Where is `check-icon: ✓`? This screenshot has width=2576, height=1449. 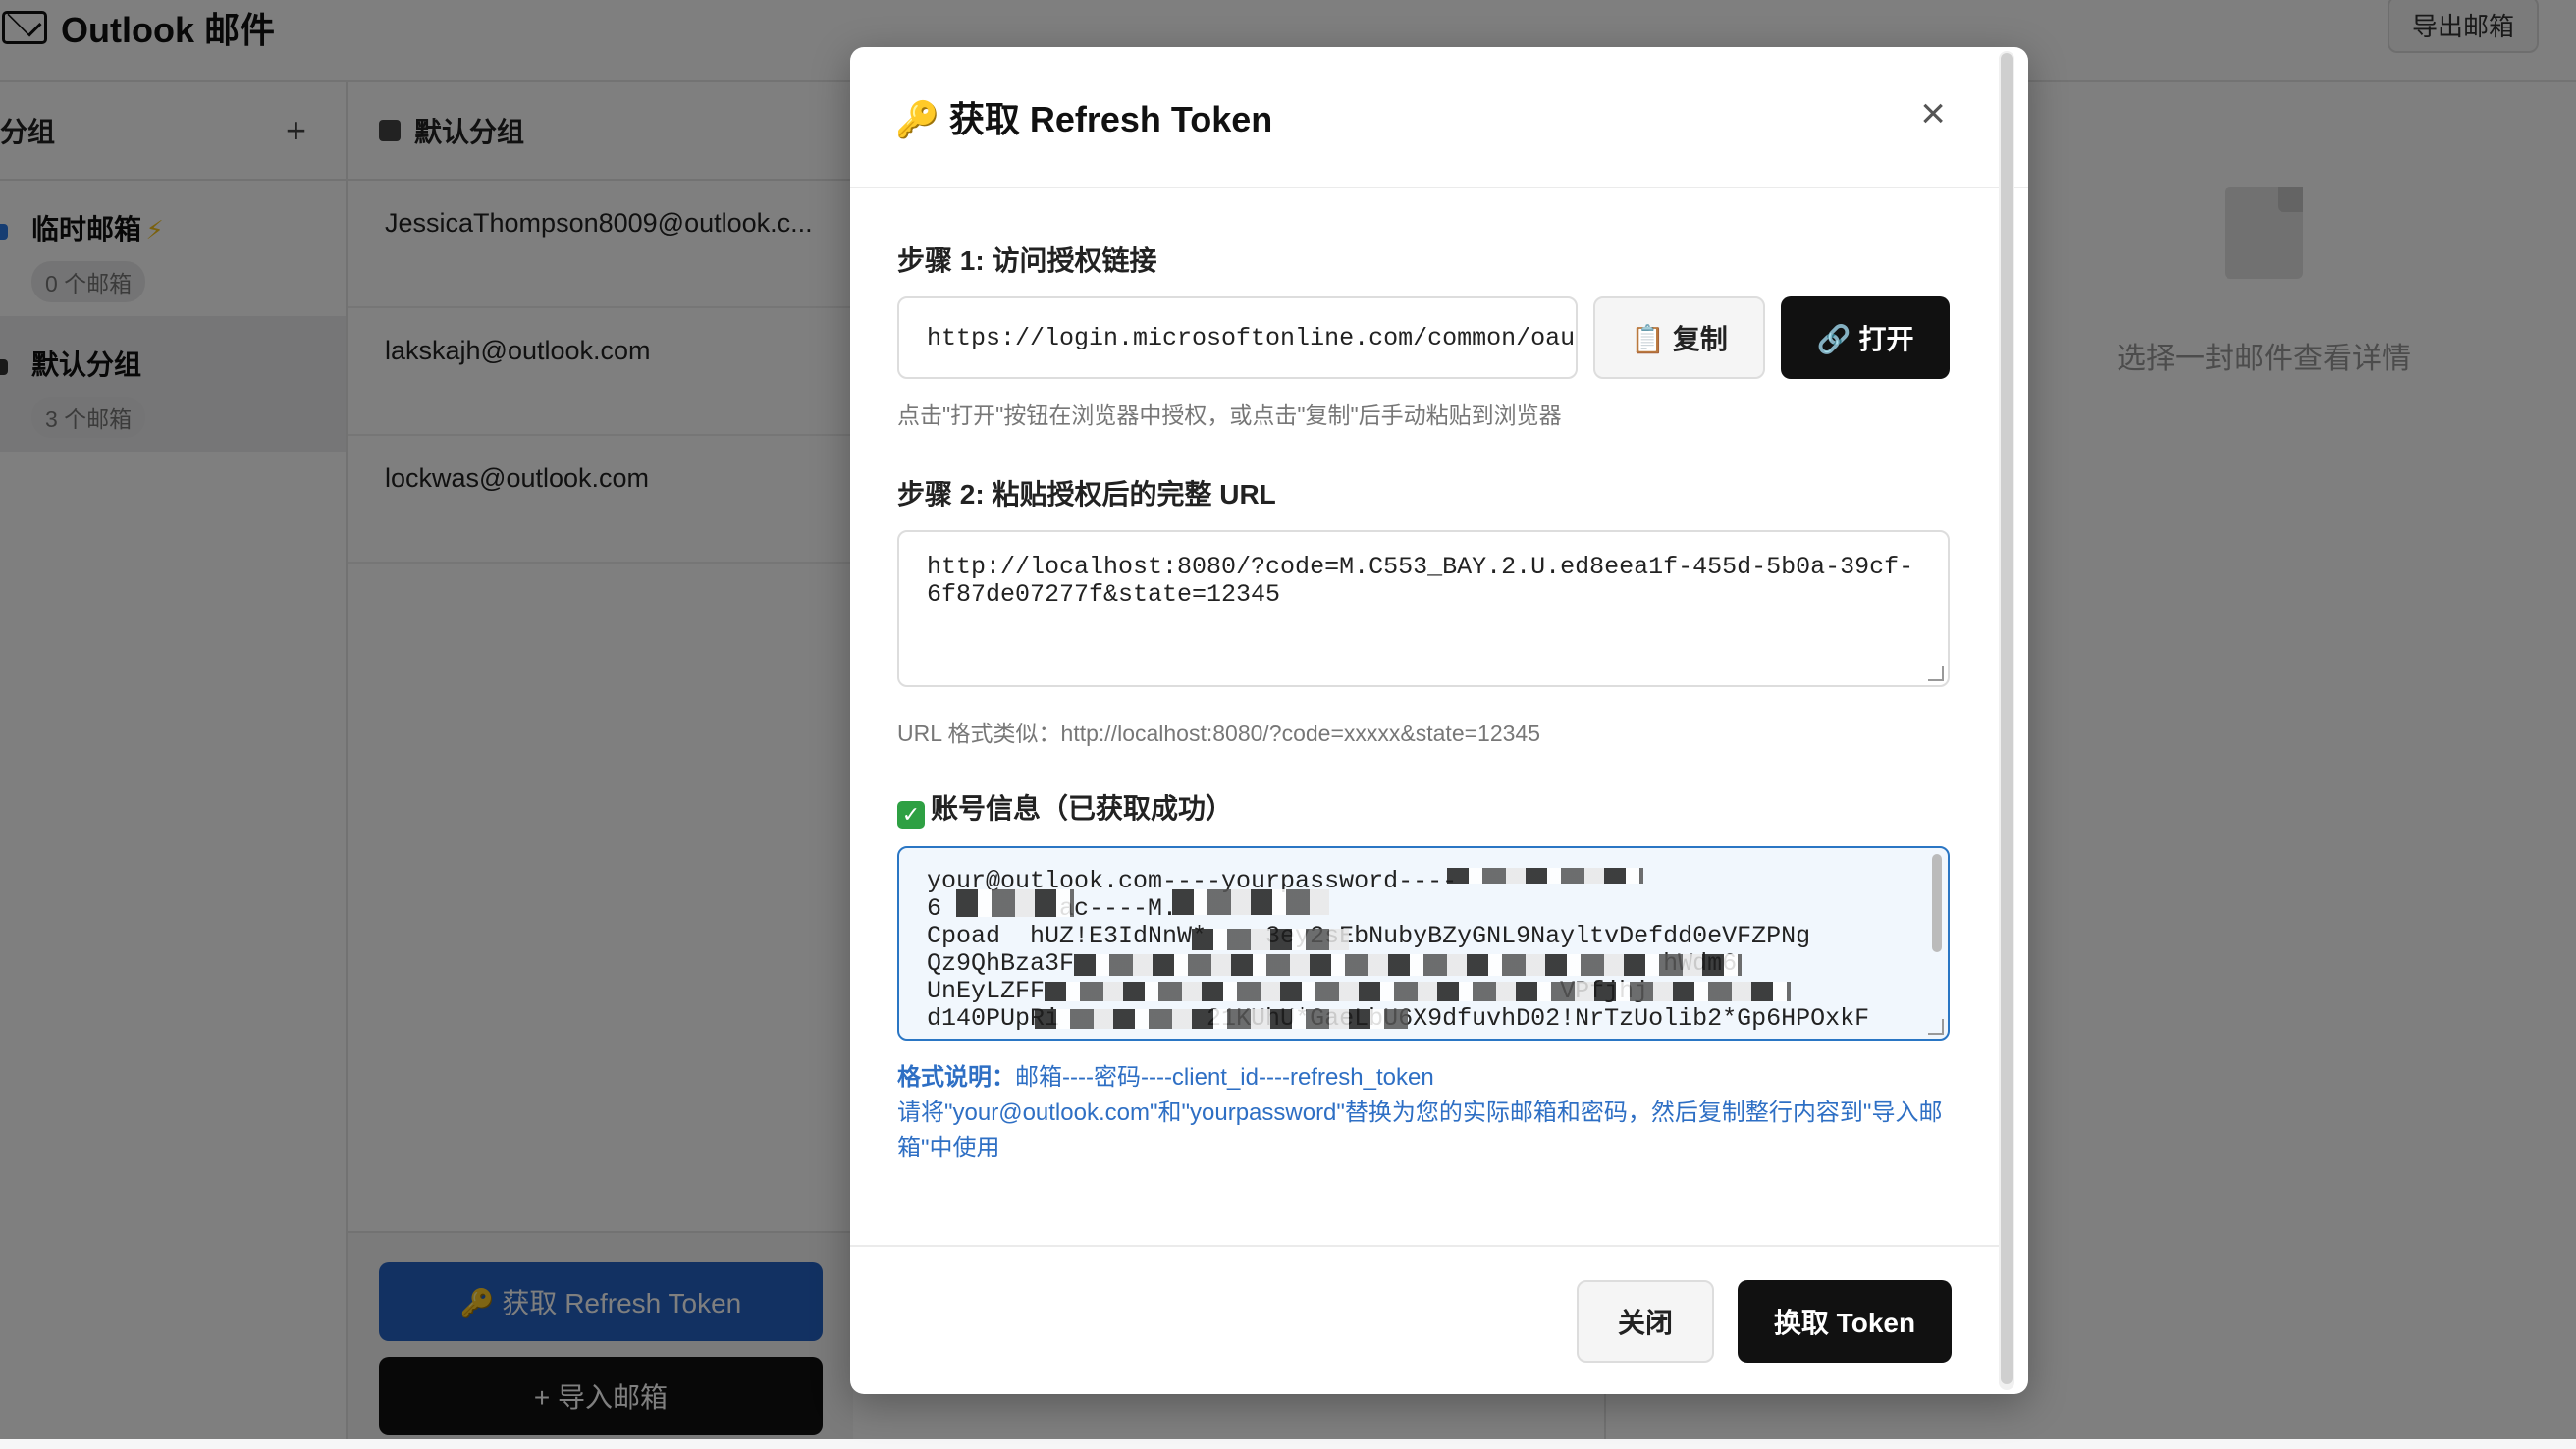 check-icon: ✓ is located at coordinates (911, 815).